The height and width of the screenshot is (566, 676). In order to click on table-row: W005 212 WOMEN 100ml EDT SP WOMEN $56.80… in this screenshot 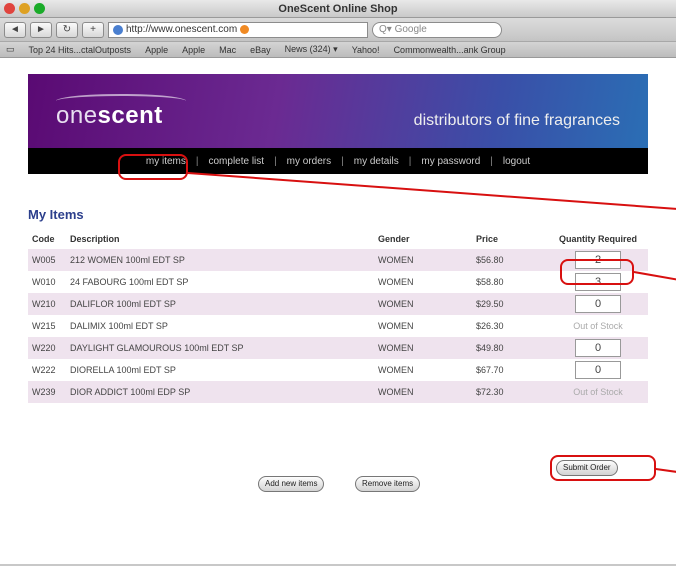, I will do `click(338, 260)`.